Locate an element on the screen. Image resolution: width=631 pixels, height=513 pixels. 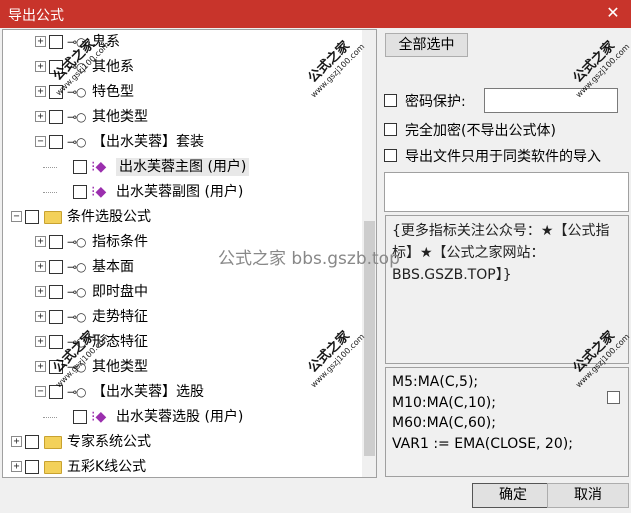
tree-node: ⁝◆ 出水芙蓉主图 (用户) is located at coordinates (181, 167).